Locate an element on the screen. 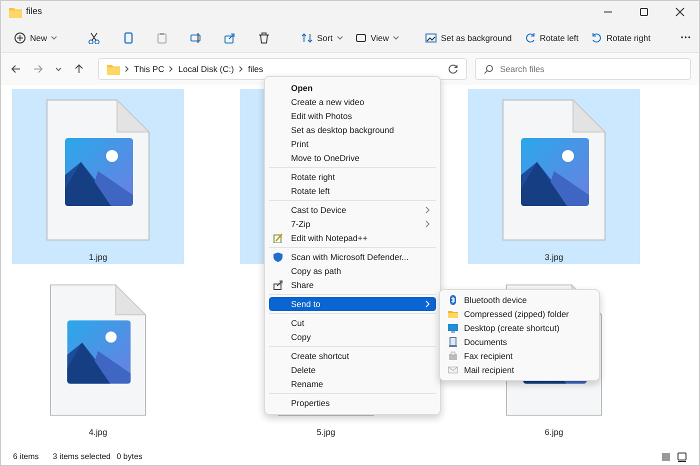 This screenshot has width=700, height=466. chevron-down-icon is located at coordinates (58, 69).